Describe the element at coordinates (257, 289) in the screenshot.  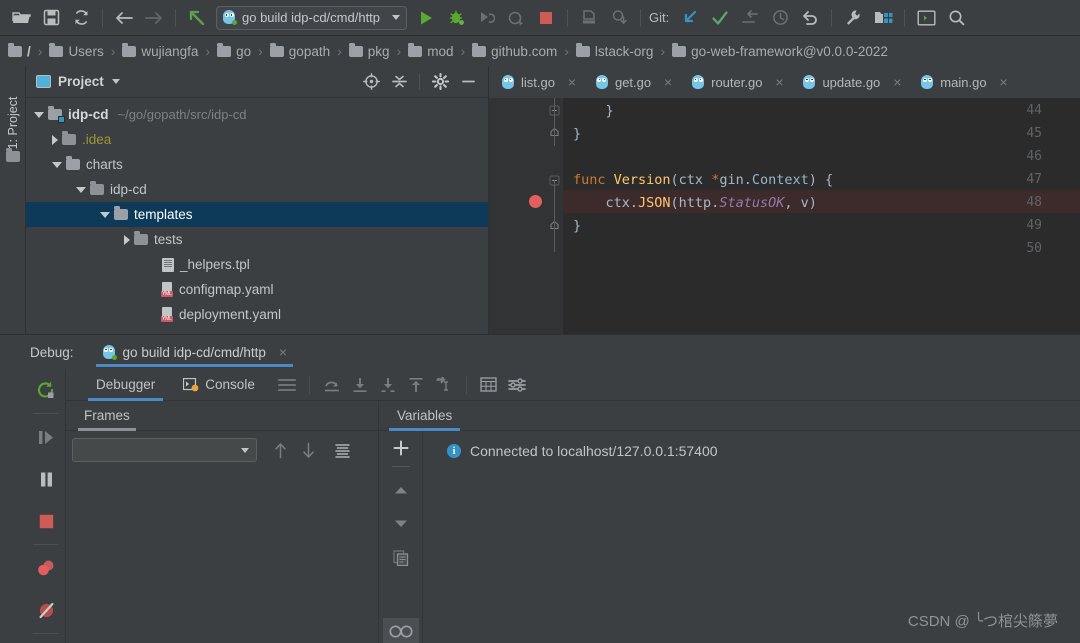
I see `tree-row-configmap-yaml: YML configmap.yaml` at that location.